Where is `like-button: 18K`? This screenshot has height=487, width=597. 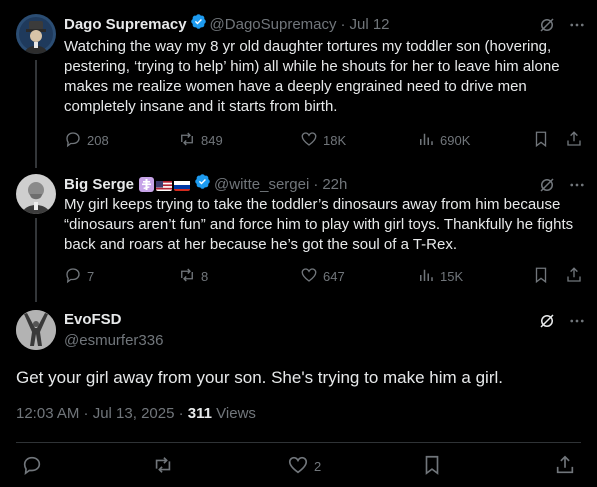 like-button: 18K is located at coordinates (323, 141).